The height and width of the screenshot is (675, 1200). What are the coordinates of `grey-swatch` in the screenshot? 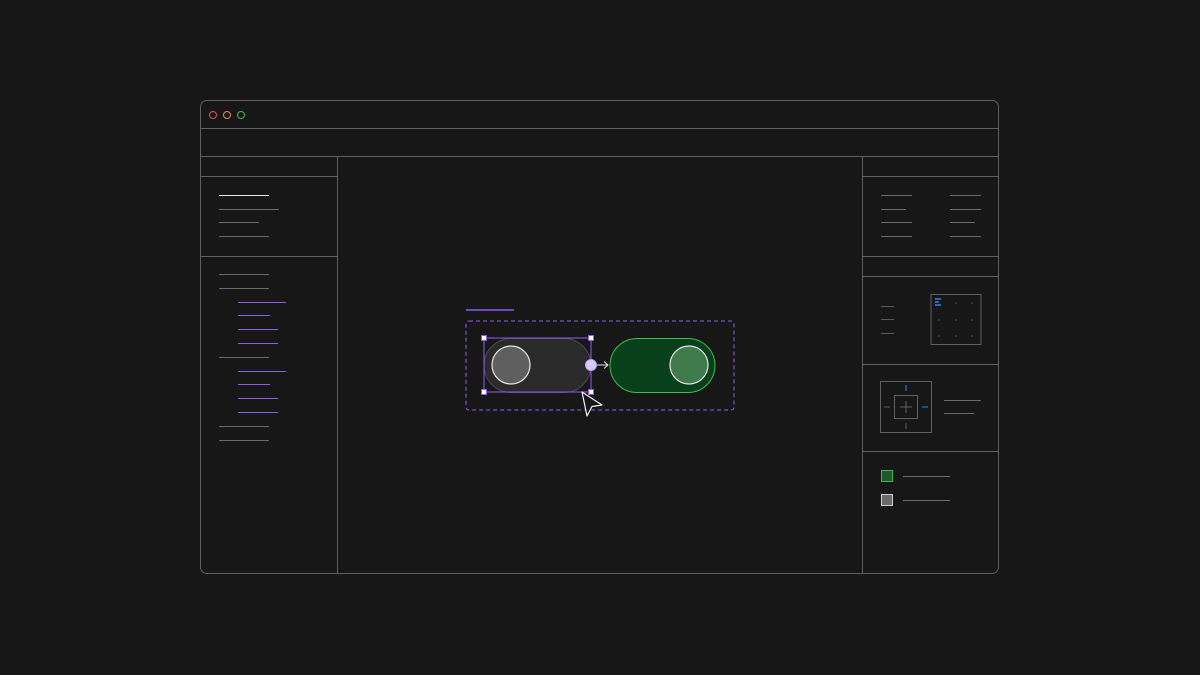 It's located at (887, 500).